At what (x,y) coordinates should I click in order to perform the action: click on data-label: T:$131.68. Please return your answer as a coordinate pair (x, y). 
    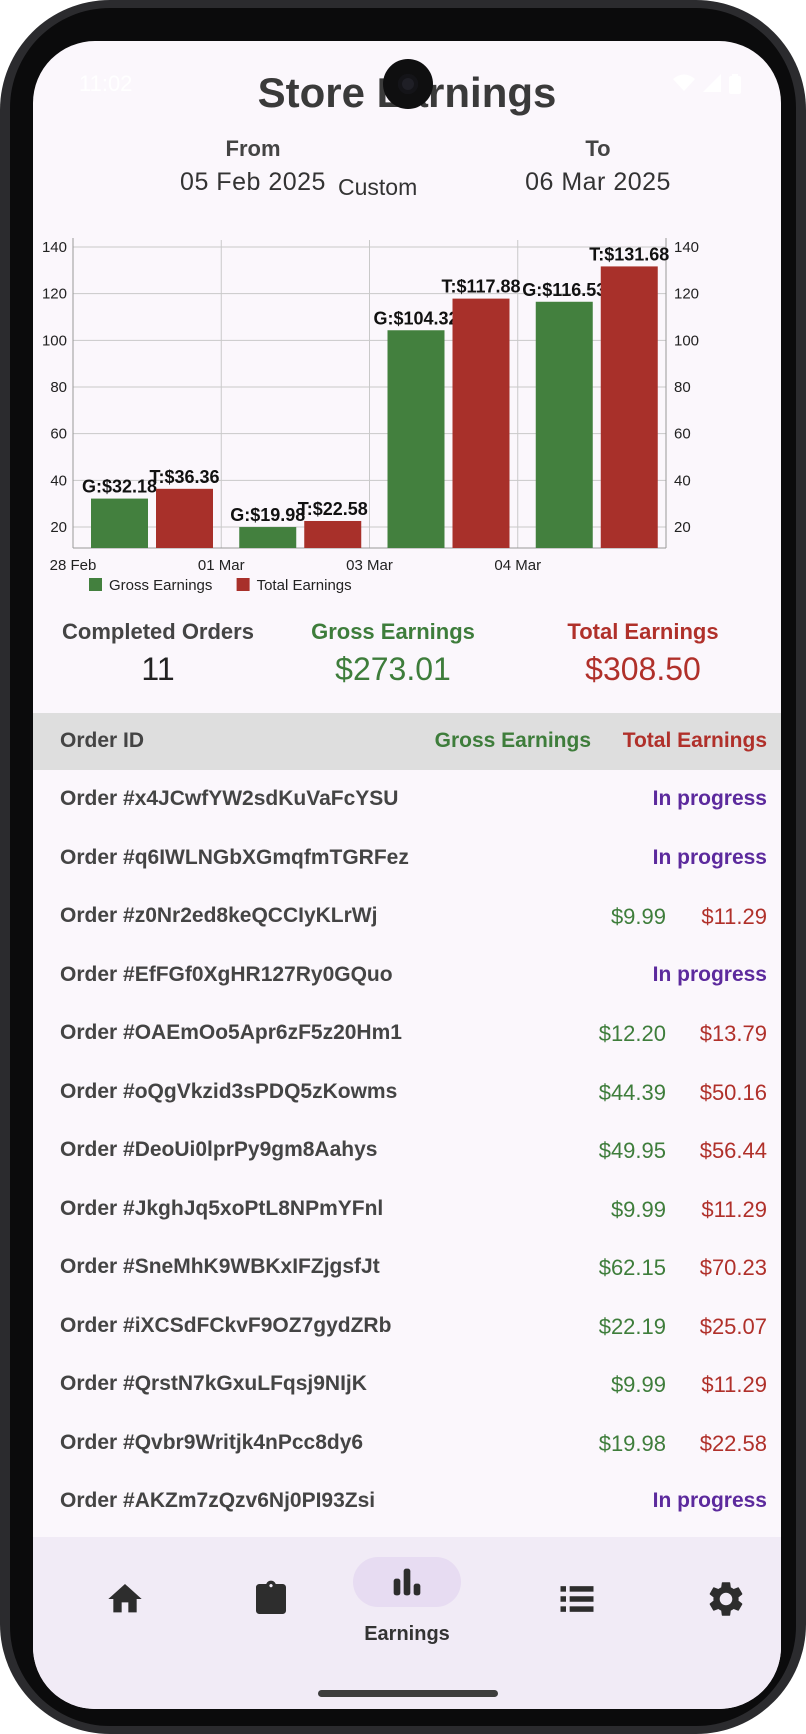
    Looking at the image, I should click on (629, 254).